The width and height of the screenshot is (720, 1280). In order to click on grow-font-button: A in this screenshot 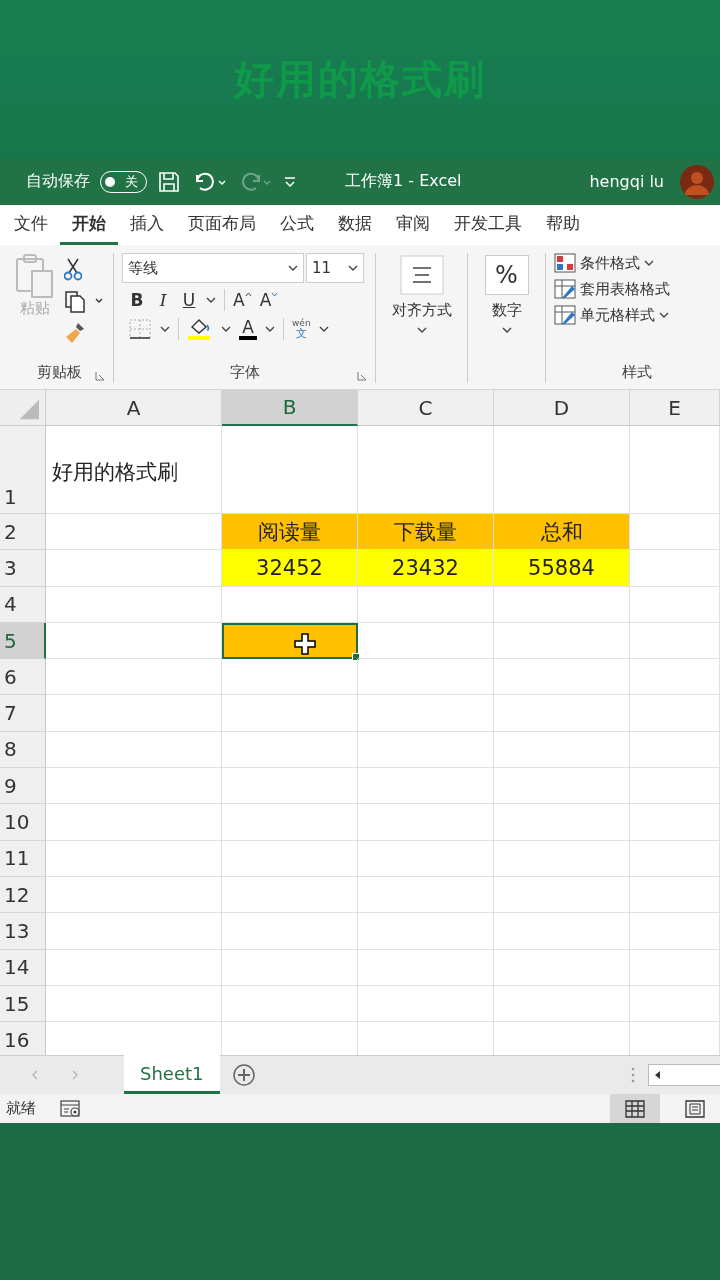, I will do `click(242, 300)`.